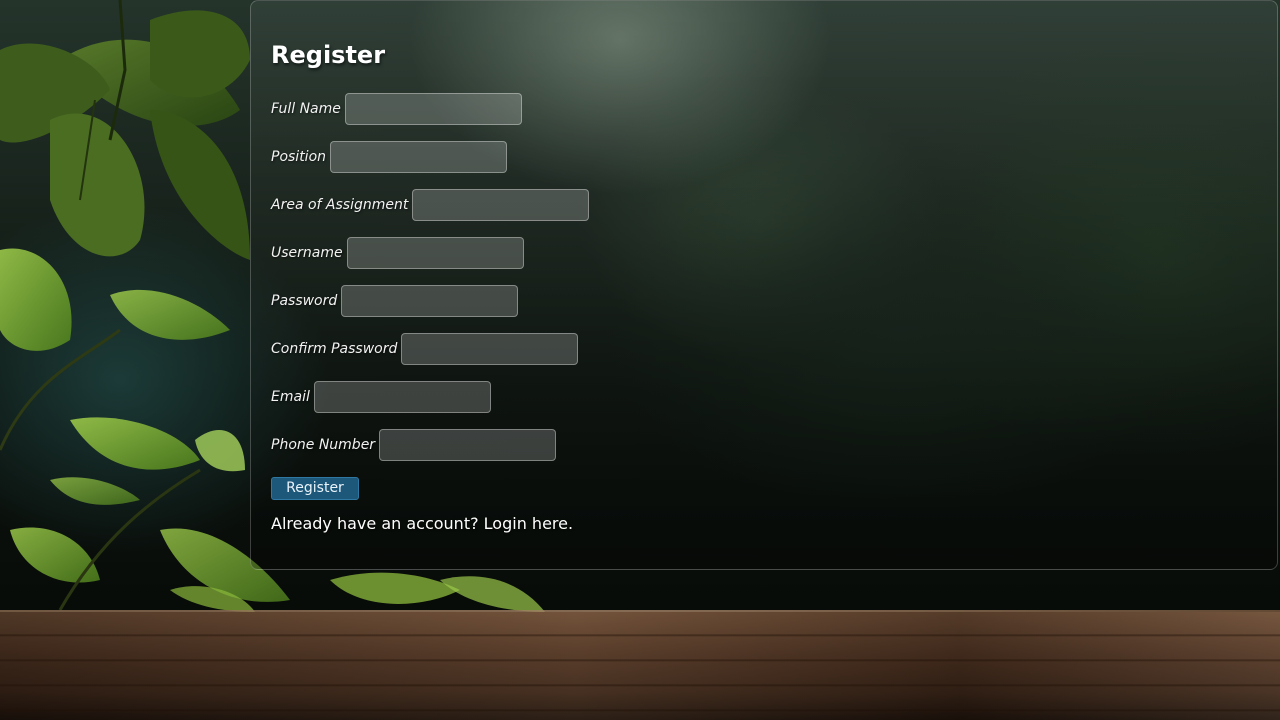 Image resolution: width=1280 pixels, height=720 pixels. I want to click on confirm-password-row: Confirm Password, so click(430, 349).